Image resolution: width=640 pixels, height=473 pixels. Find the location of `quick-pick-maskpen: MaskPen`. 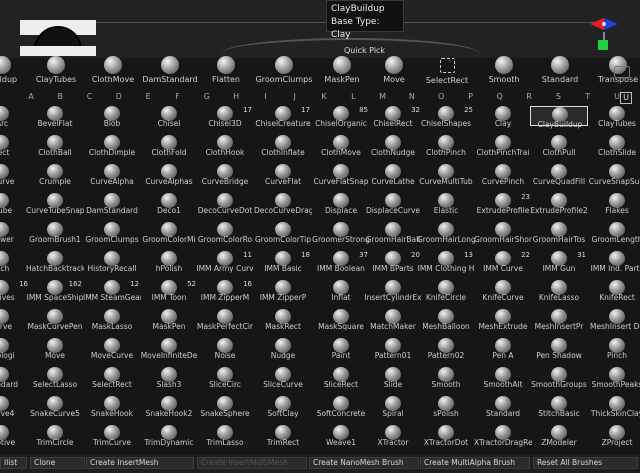

quick-pick-maskpen: MaskPen is located at coordinates (342, 71).